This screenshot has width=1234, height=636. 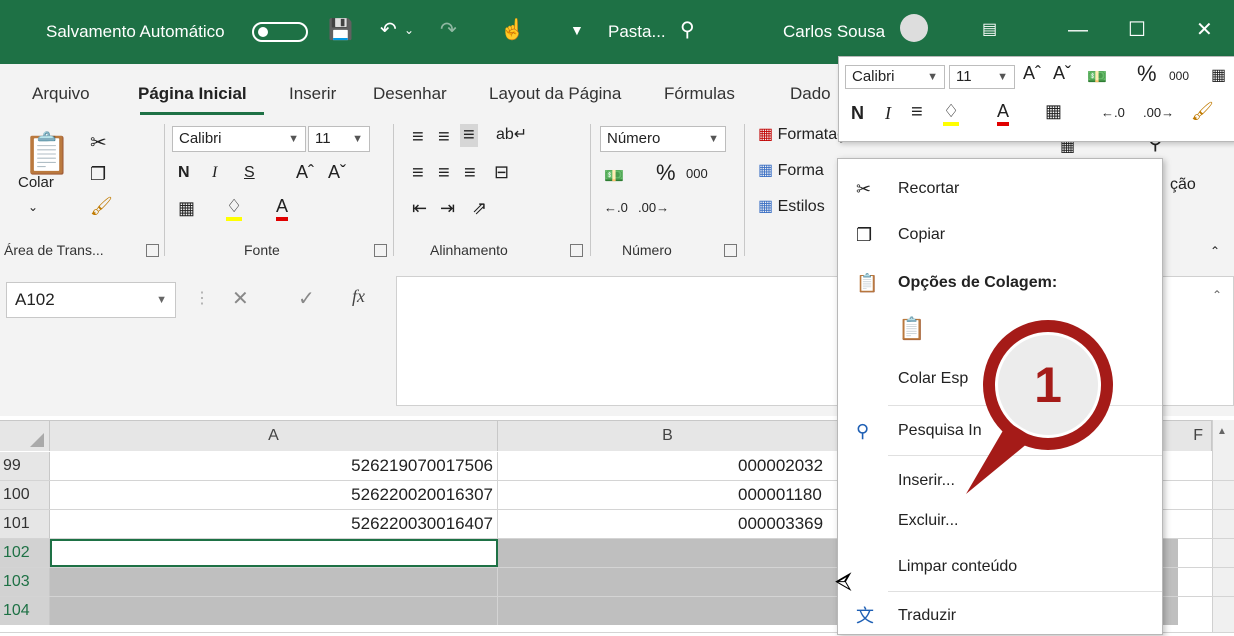 What do you see at coordinates (25, 524) in the screenshot?
I see `row-number: 101` at bounding box center [25, 524].